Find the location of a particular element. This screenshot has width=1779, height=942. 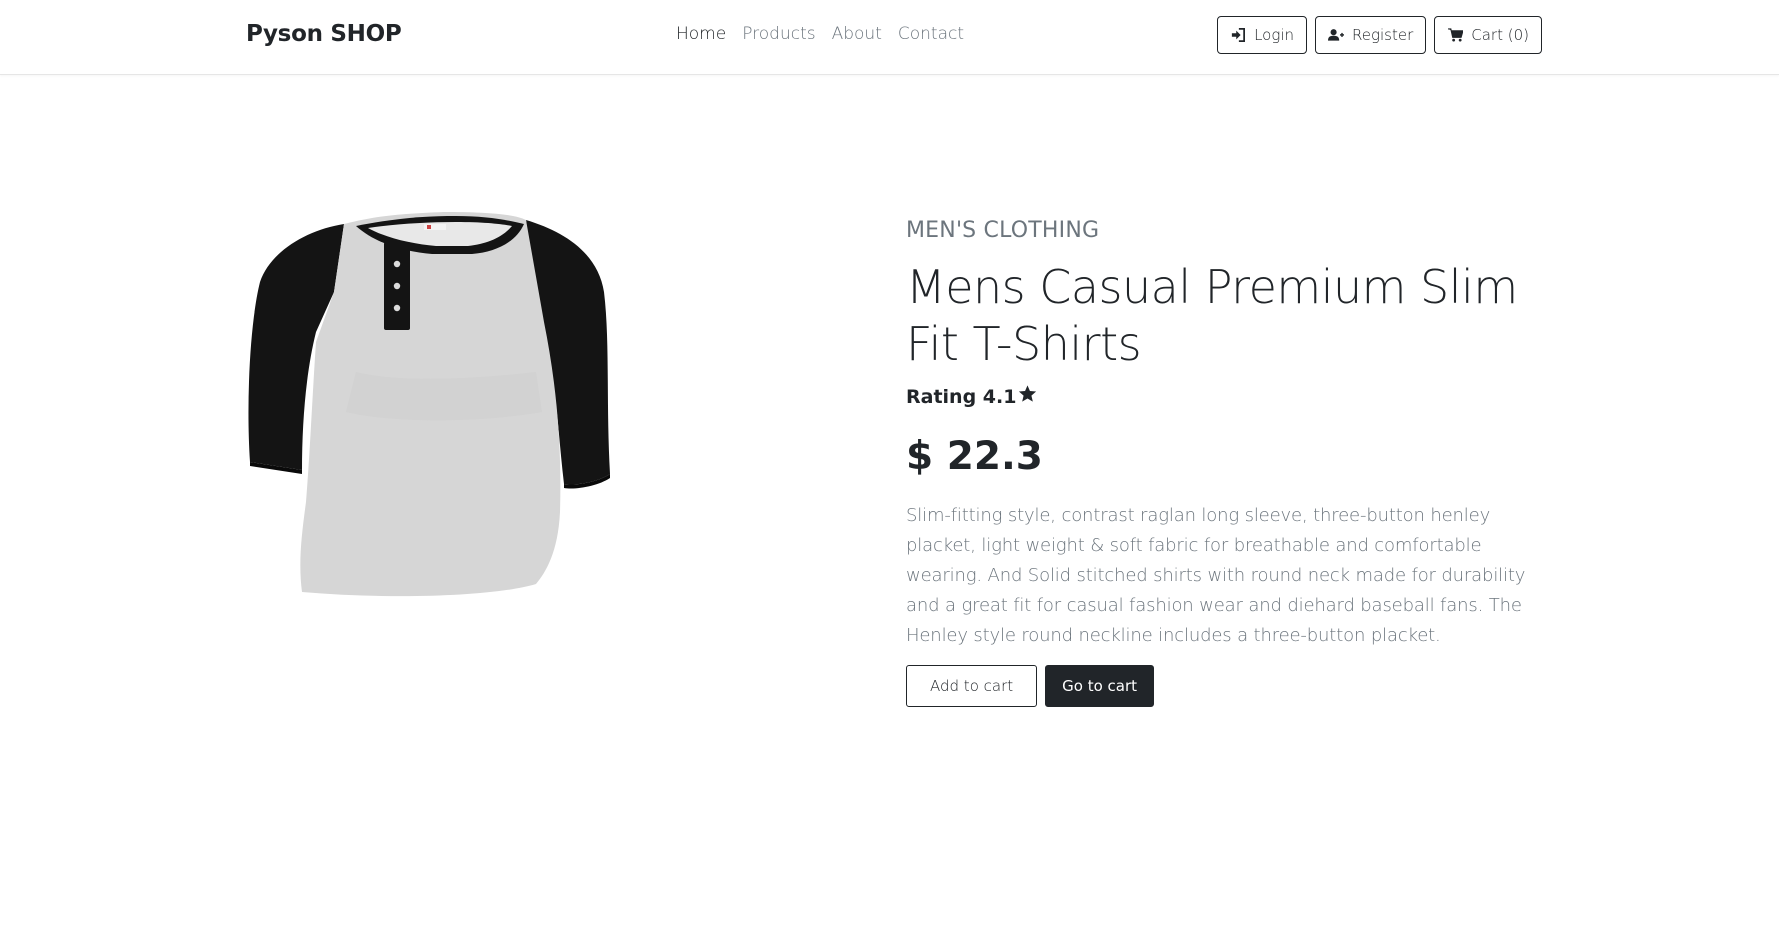

cart-button: Cart (0) is located at coordinates (1488, 35).